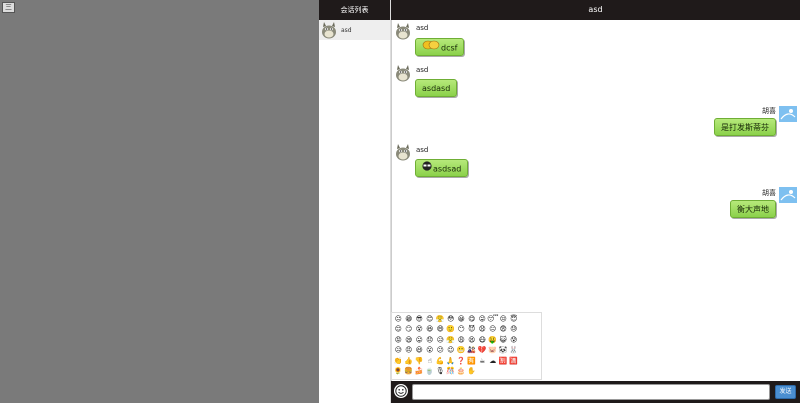  Describe the element at coordinates (398, 361) in the screenshot. I see `emoji-icon: 👏` at that location.